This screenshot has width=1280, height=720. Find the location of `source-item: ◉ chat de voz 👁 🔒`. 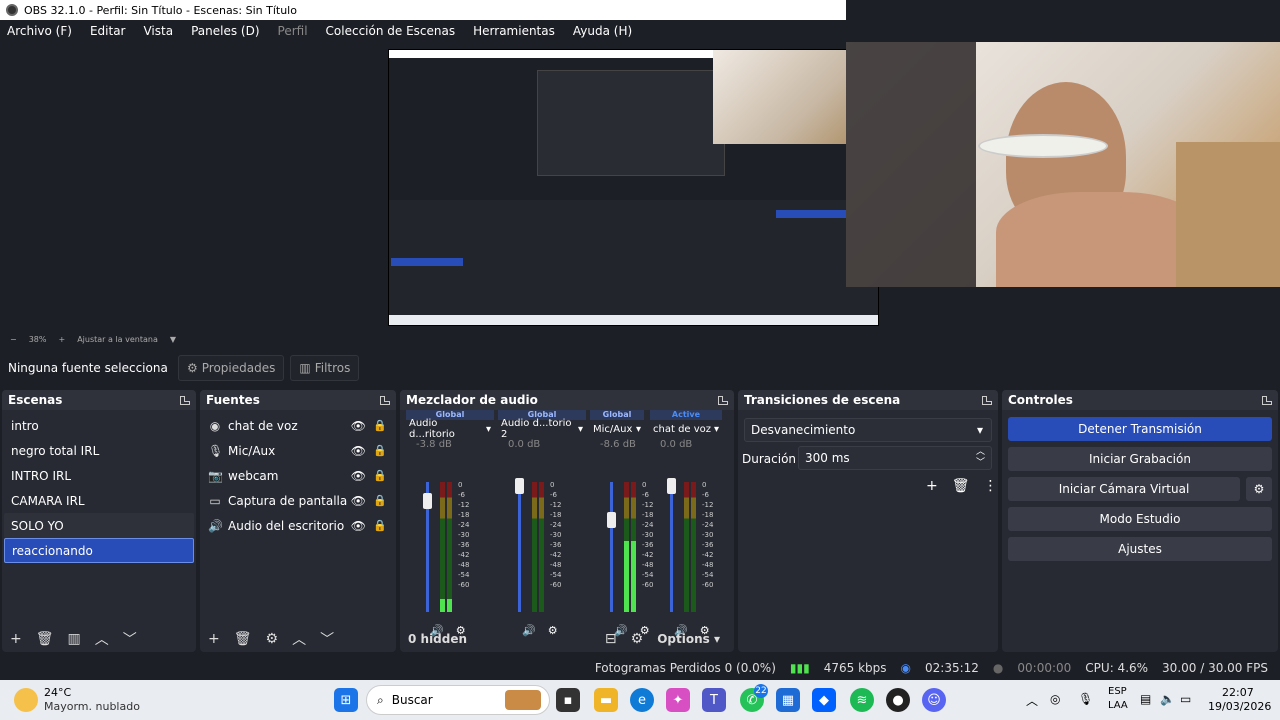

source-item: ◉ chat de voz 👁 🔒 is located at coordinates (298, 425).